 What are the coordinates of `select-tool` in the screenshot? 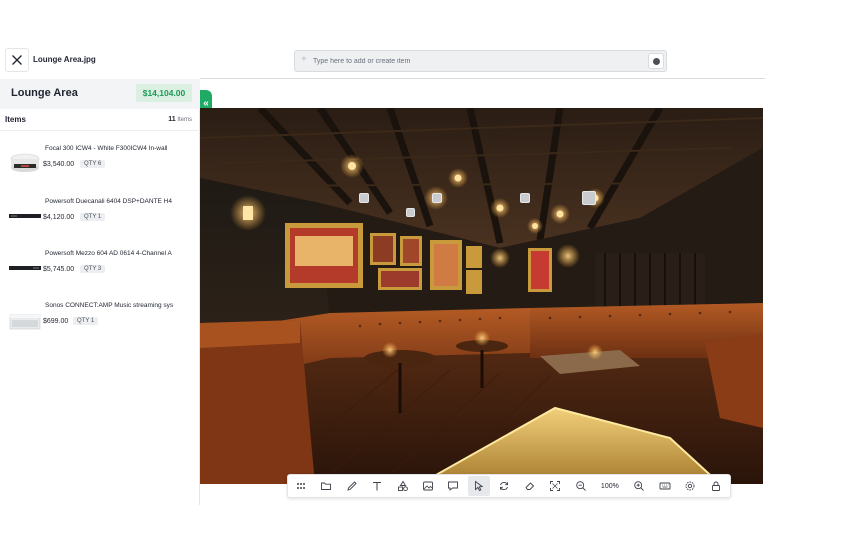 It's located at (478, 486).